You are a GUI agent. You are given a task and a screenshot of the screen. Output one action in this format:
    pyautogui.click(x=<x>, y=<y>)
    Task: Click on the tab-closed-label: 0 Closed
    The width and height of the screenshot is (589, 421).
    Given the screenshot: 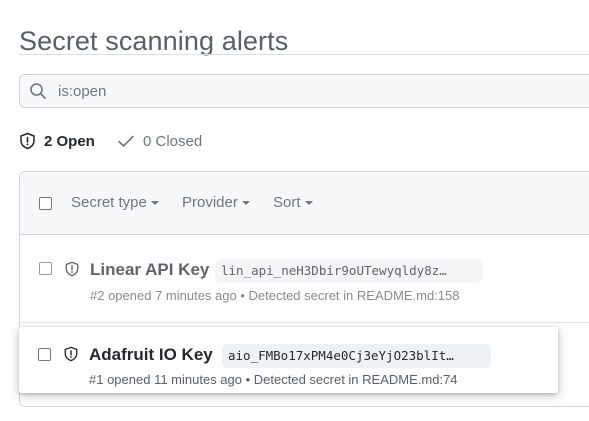 What is the action you would take?
    pyautogui.click(x=173, y=141)
    